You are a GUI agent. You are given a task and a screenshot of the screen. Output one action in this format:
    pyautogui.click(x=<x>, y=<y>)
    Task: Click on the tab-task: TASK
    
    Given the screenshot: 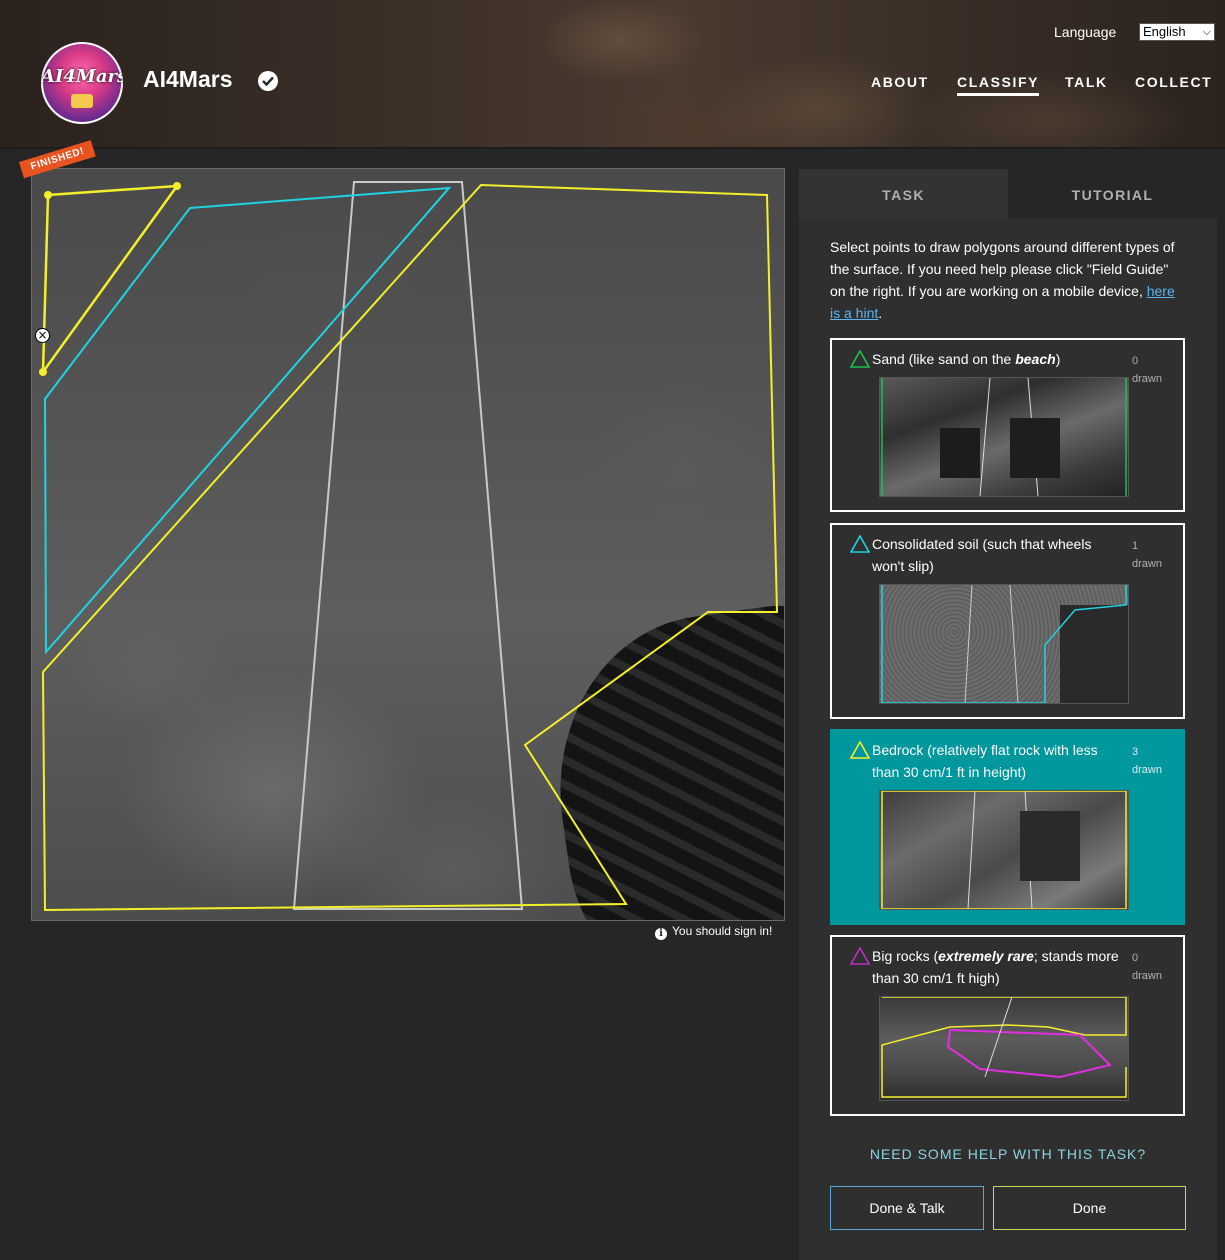 What is the action you would take?
    pyautogui.click(x=903, y=193)
    